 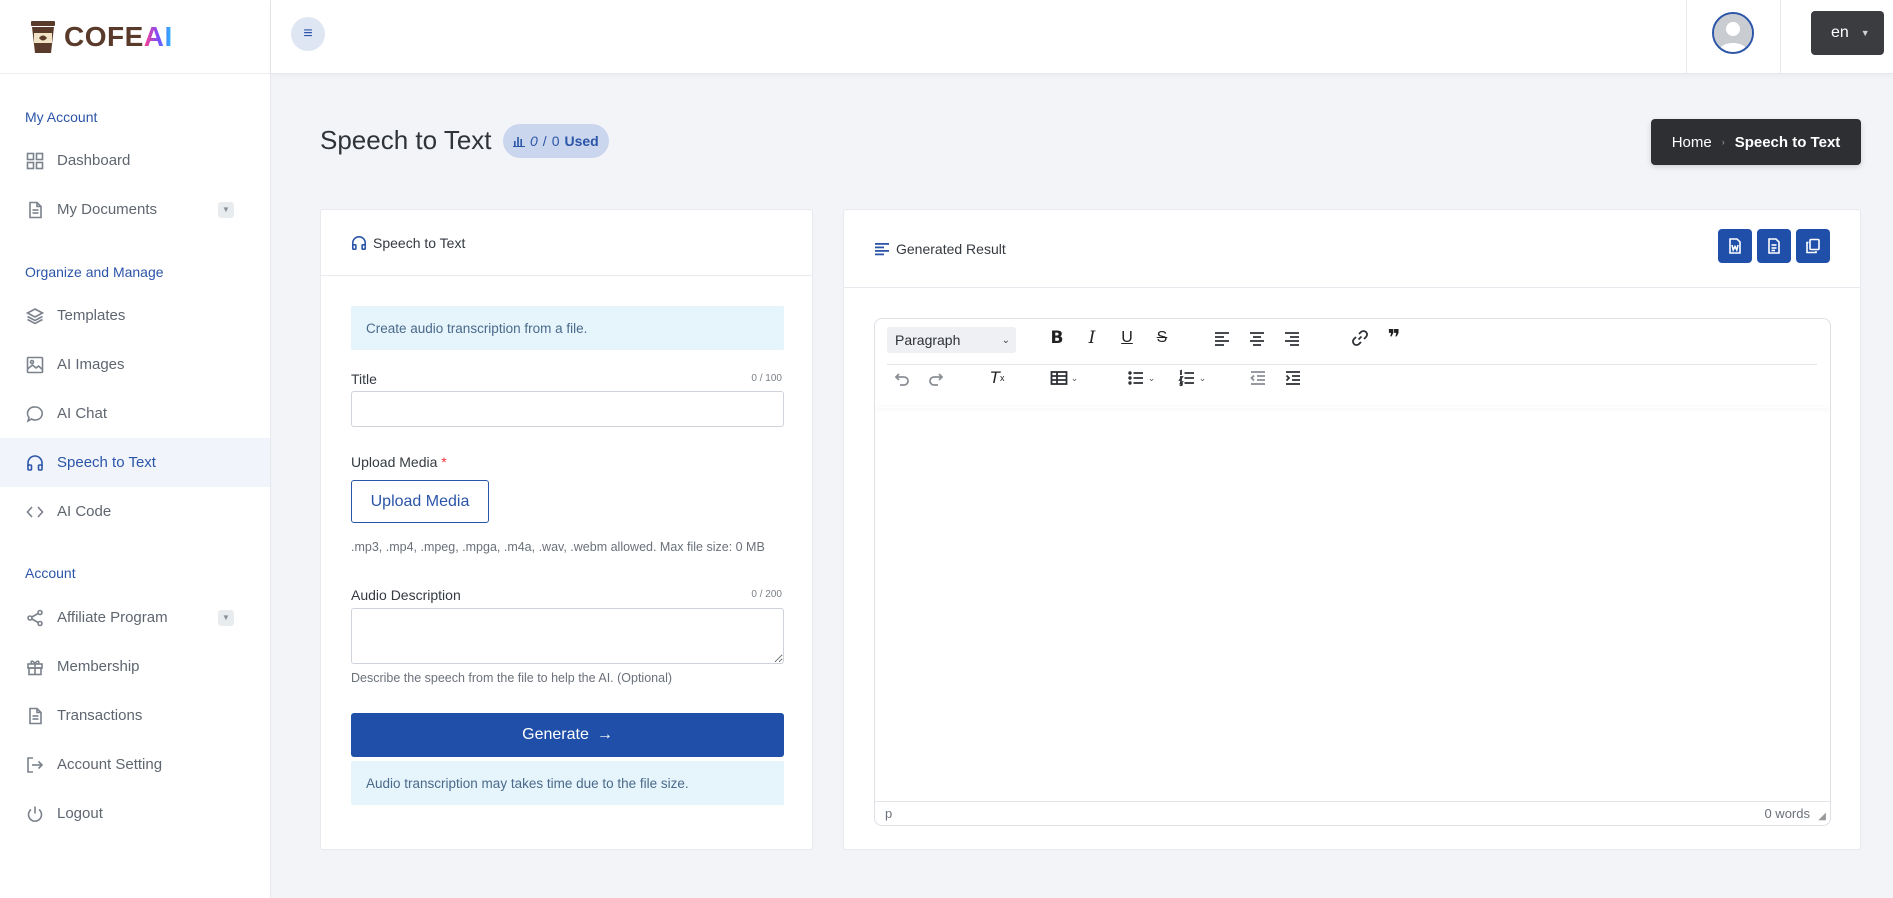 I want to click on numbered-list-icon: ⌄, so click(x=1192, y=378).